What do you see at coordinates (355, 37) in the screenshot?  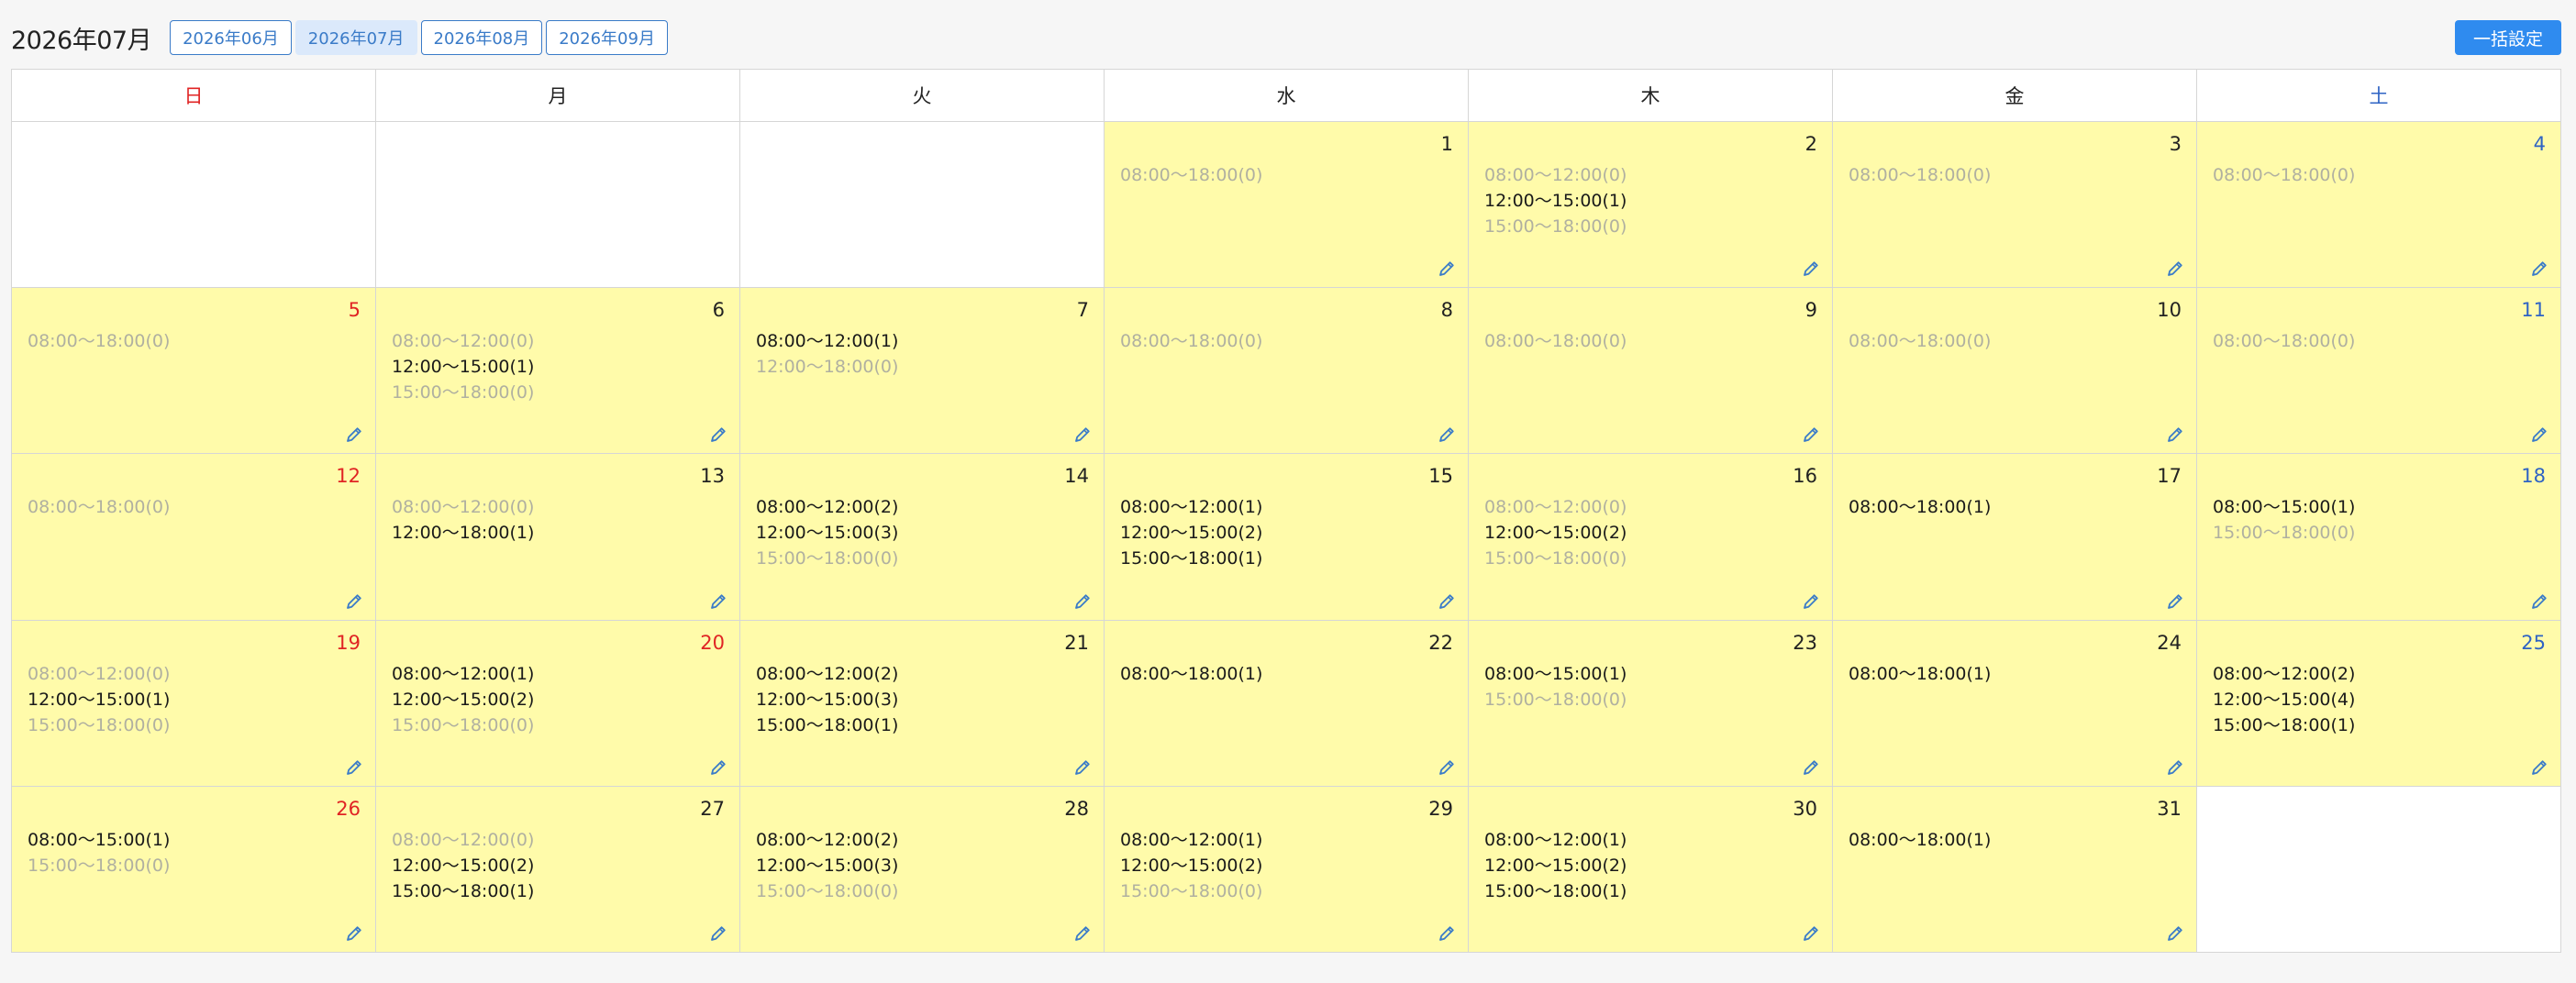 I see `month-button-current: 2026年07月` at bounding box center [355, 37].